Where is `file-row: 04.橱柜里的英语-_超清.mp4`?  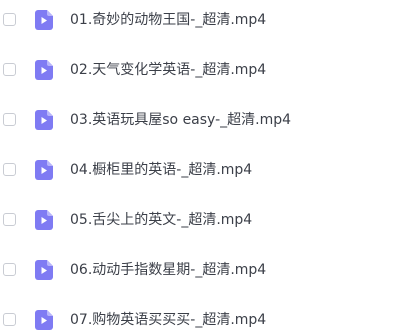 file-row: 04.橱柜里的英语-_超清.mp4 is located at coordinates (202, 170).